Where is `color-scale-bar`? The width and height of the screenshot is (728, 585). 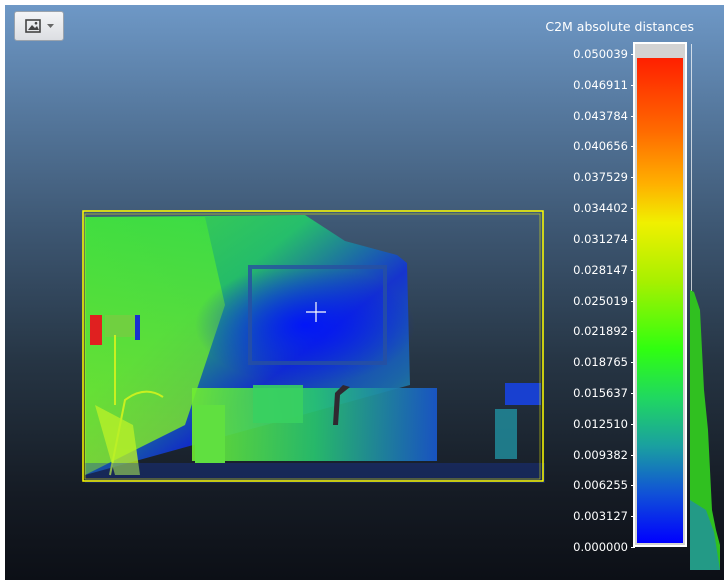
color-scale-bar is located at coordinates (660, 294).